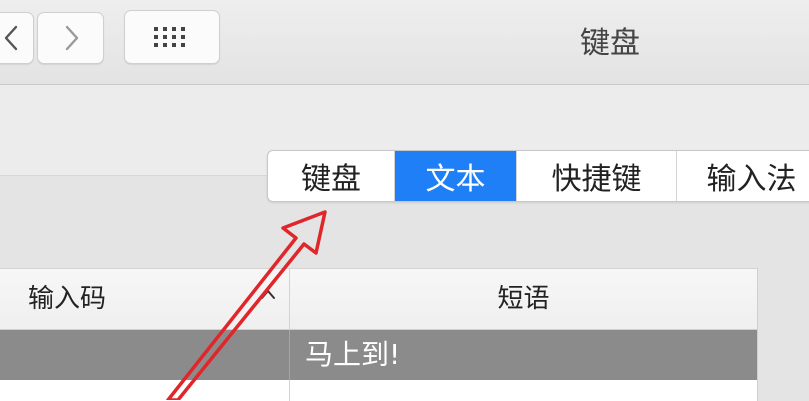 The height and width of the screenshot is (401, 809). What do you see at coordinates (67, 299) in the screenshot?
I see `column-header-code: 输入码` at bounding box center [67, 299].